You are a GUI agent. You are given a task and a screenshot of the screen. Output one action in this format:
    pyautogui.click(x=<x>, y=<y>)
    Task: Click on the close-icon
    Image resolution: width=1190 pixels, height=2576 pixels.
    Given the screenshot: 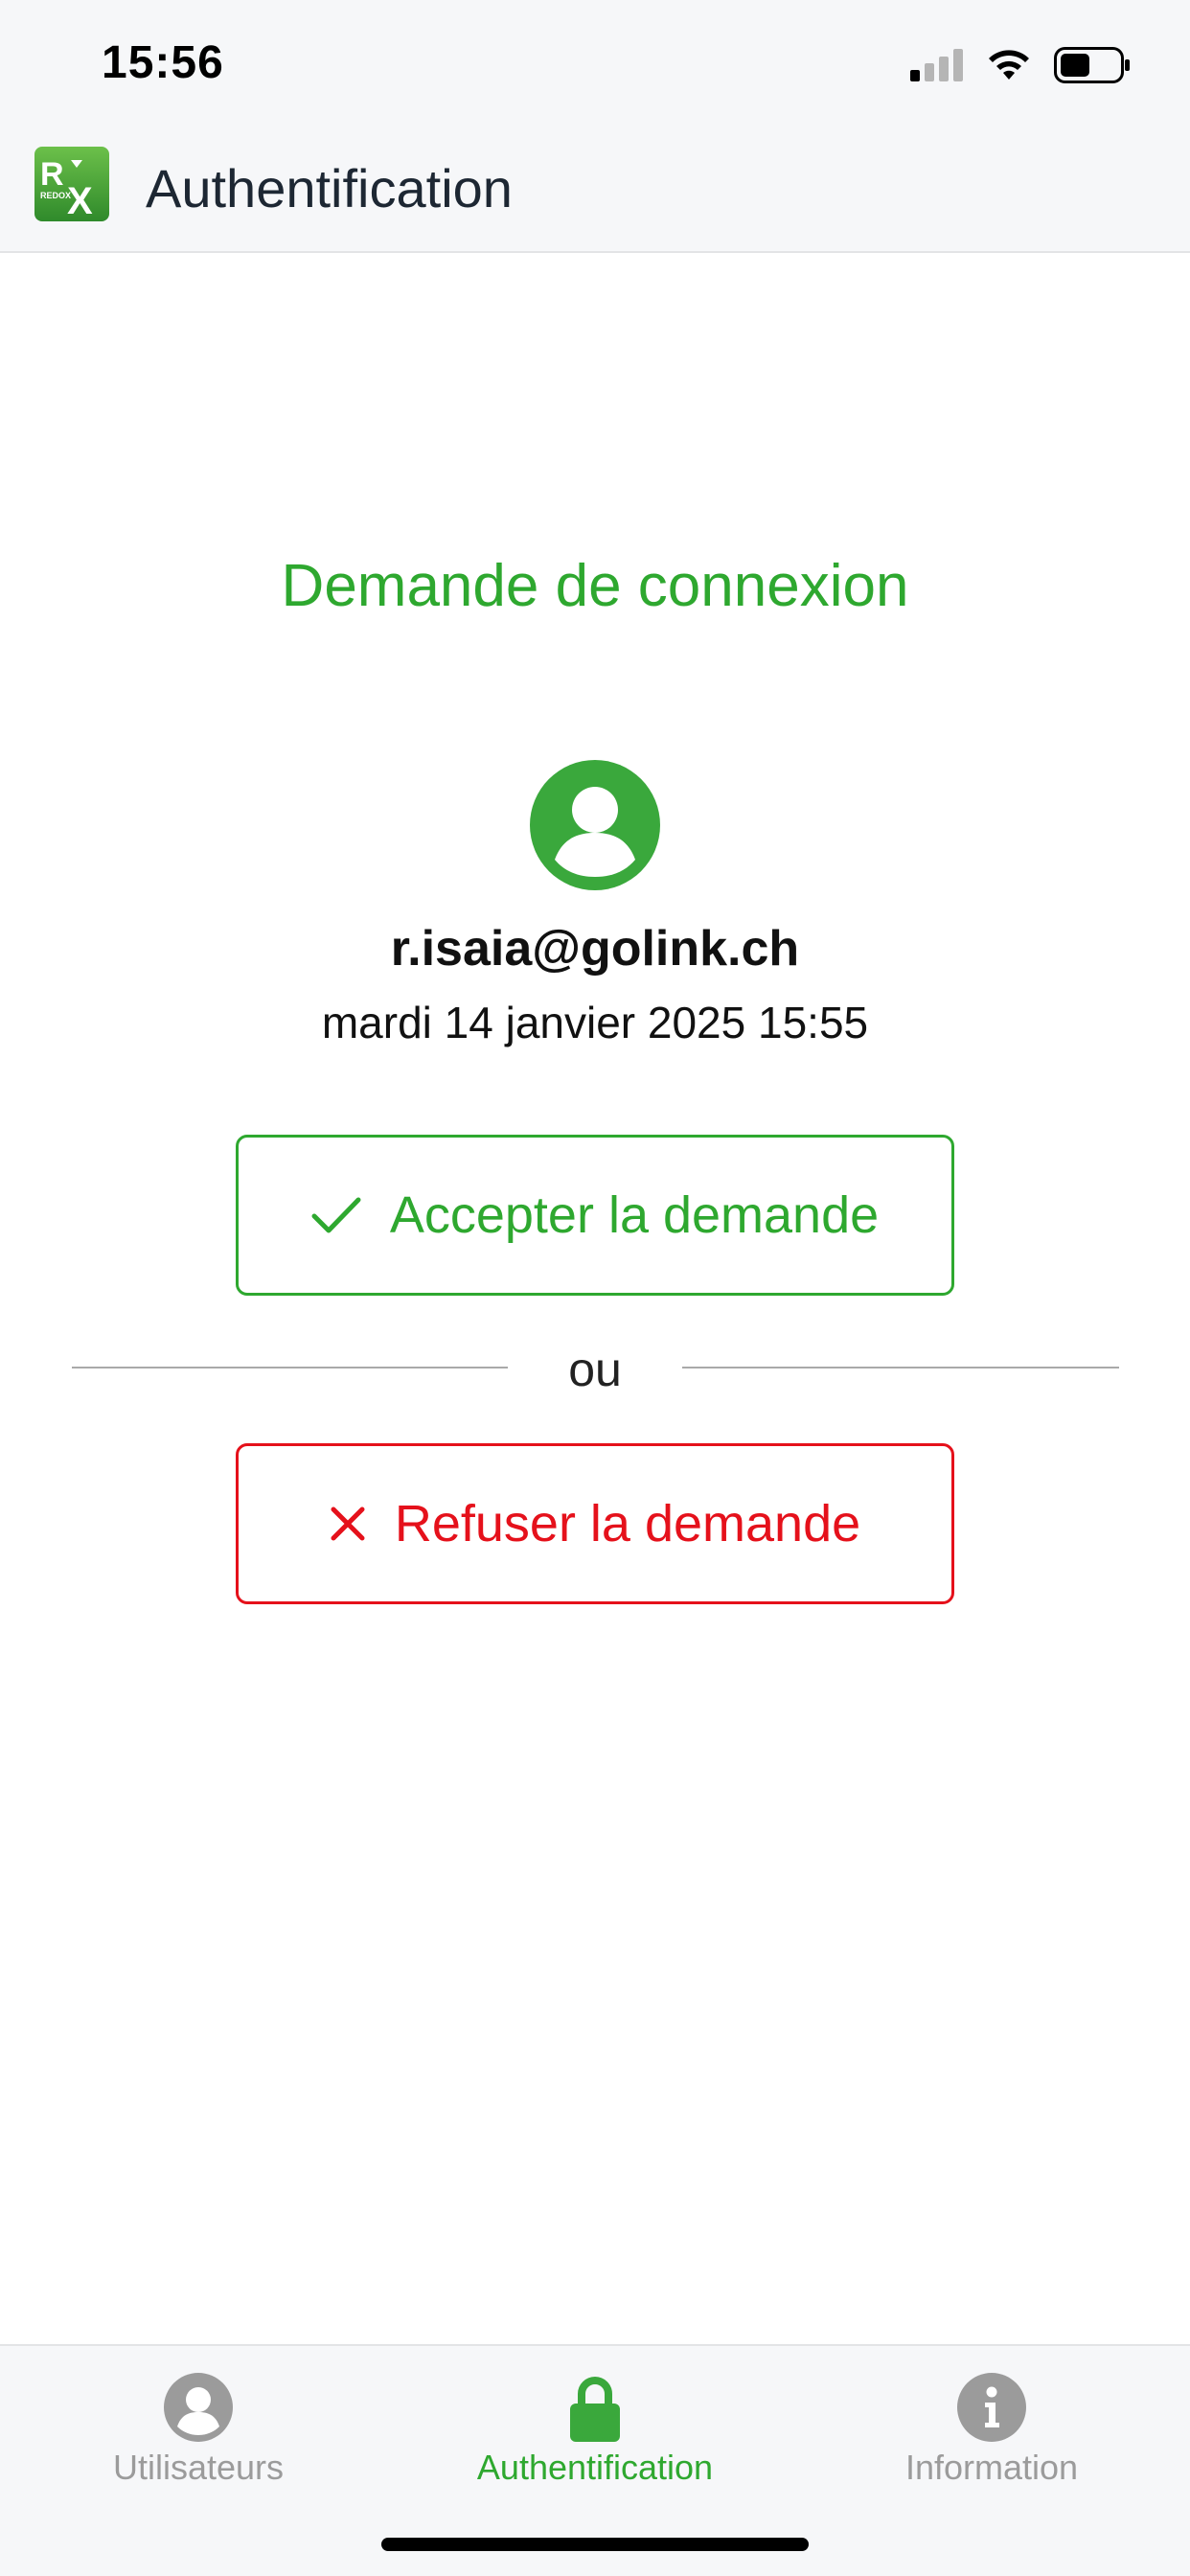 What is the action you would take?
    pyautogui.click(x=348, y=1523)
    